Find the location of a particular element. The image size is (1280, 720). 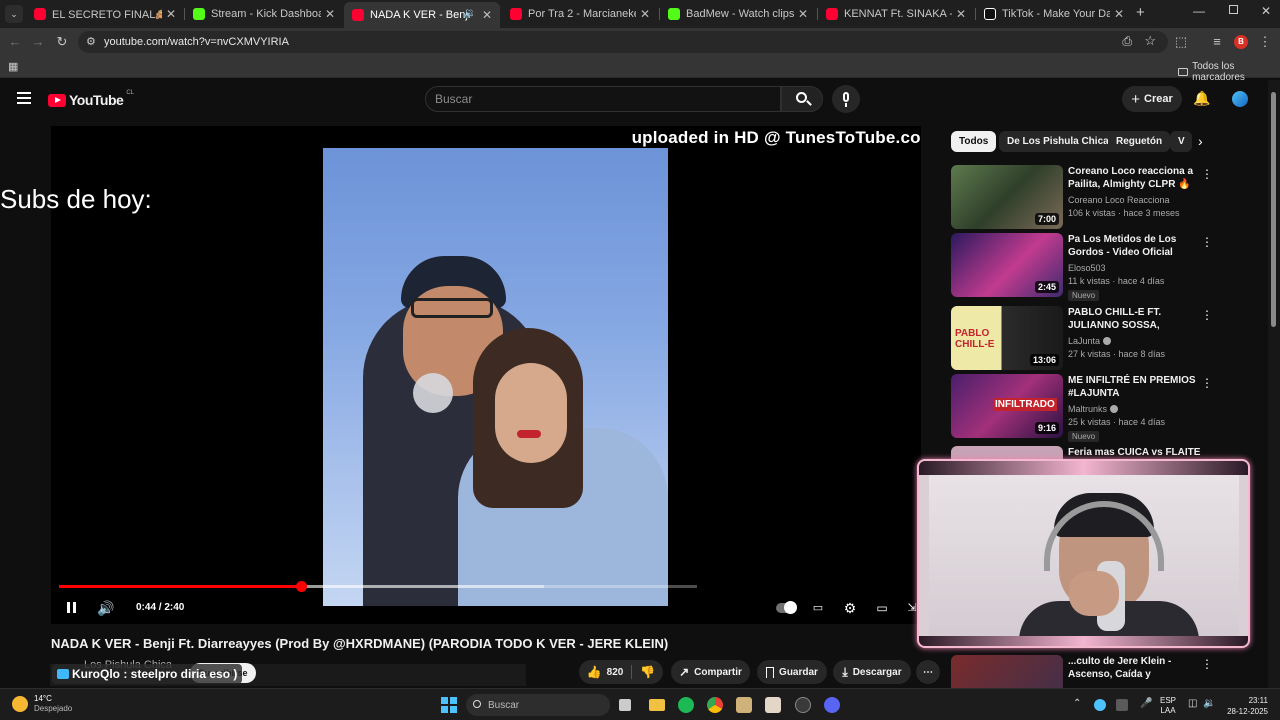

video-thumbnail: PABLO CHILL-E 13:06 is located at coordinates (1007, 338).